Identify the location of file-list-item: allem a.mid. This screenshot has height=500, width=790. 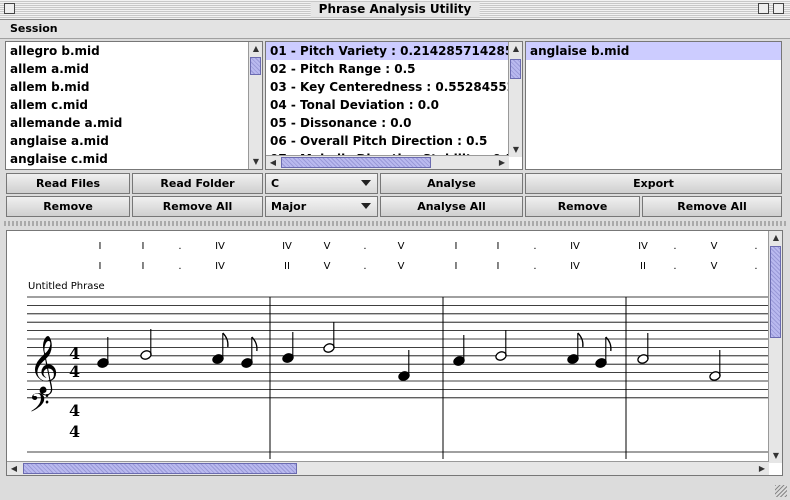
(127, 69).